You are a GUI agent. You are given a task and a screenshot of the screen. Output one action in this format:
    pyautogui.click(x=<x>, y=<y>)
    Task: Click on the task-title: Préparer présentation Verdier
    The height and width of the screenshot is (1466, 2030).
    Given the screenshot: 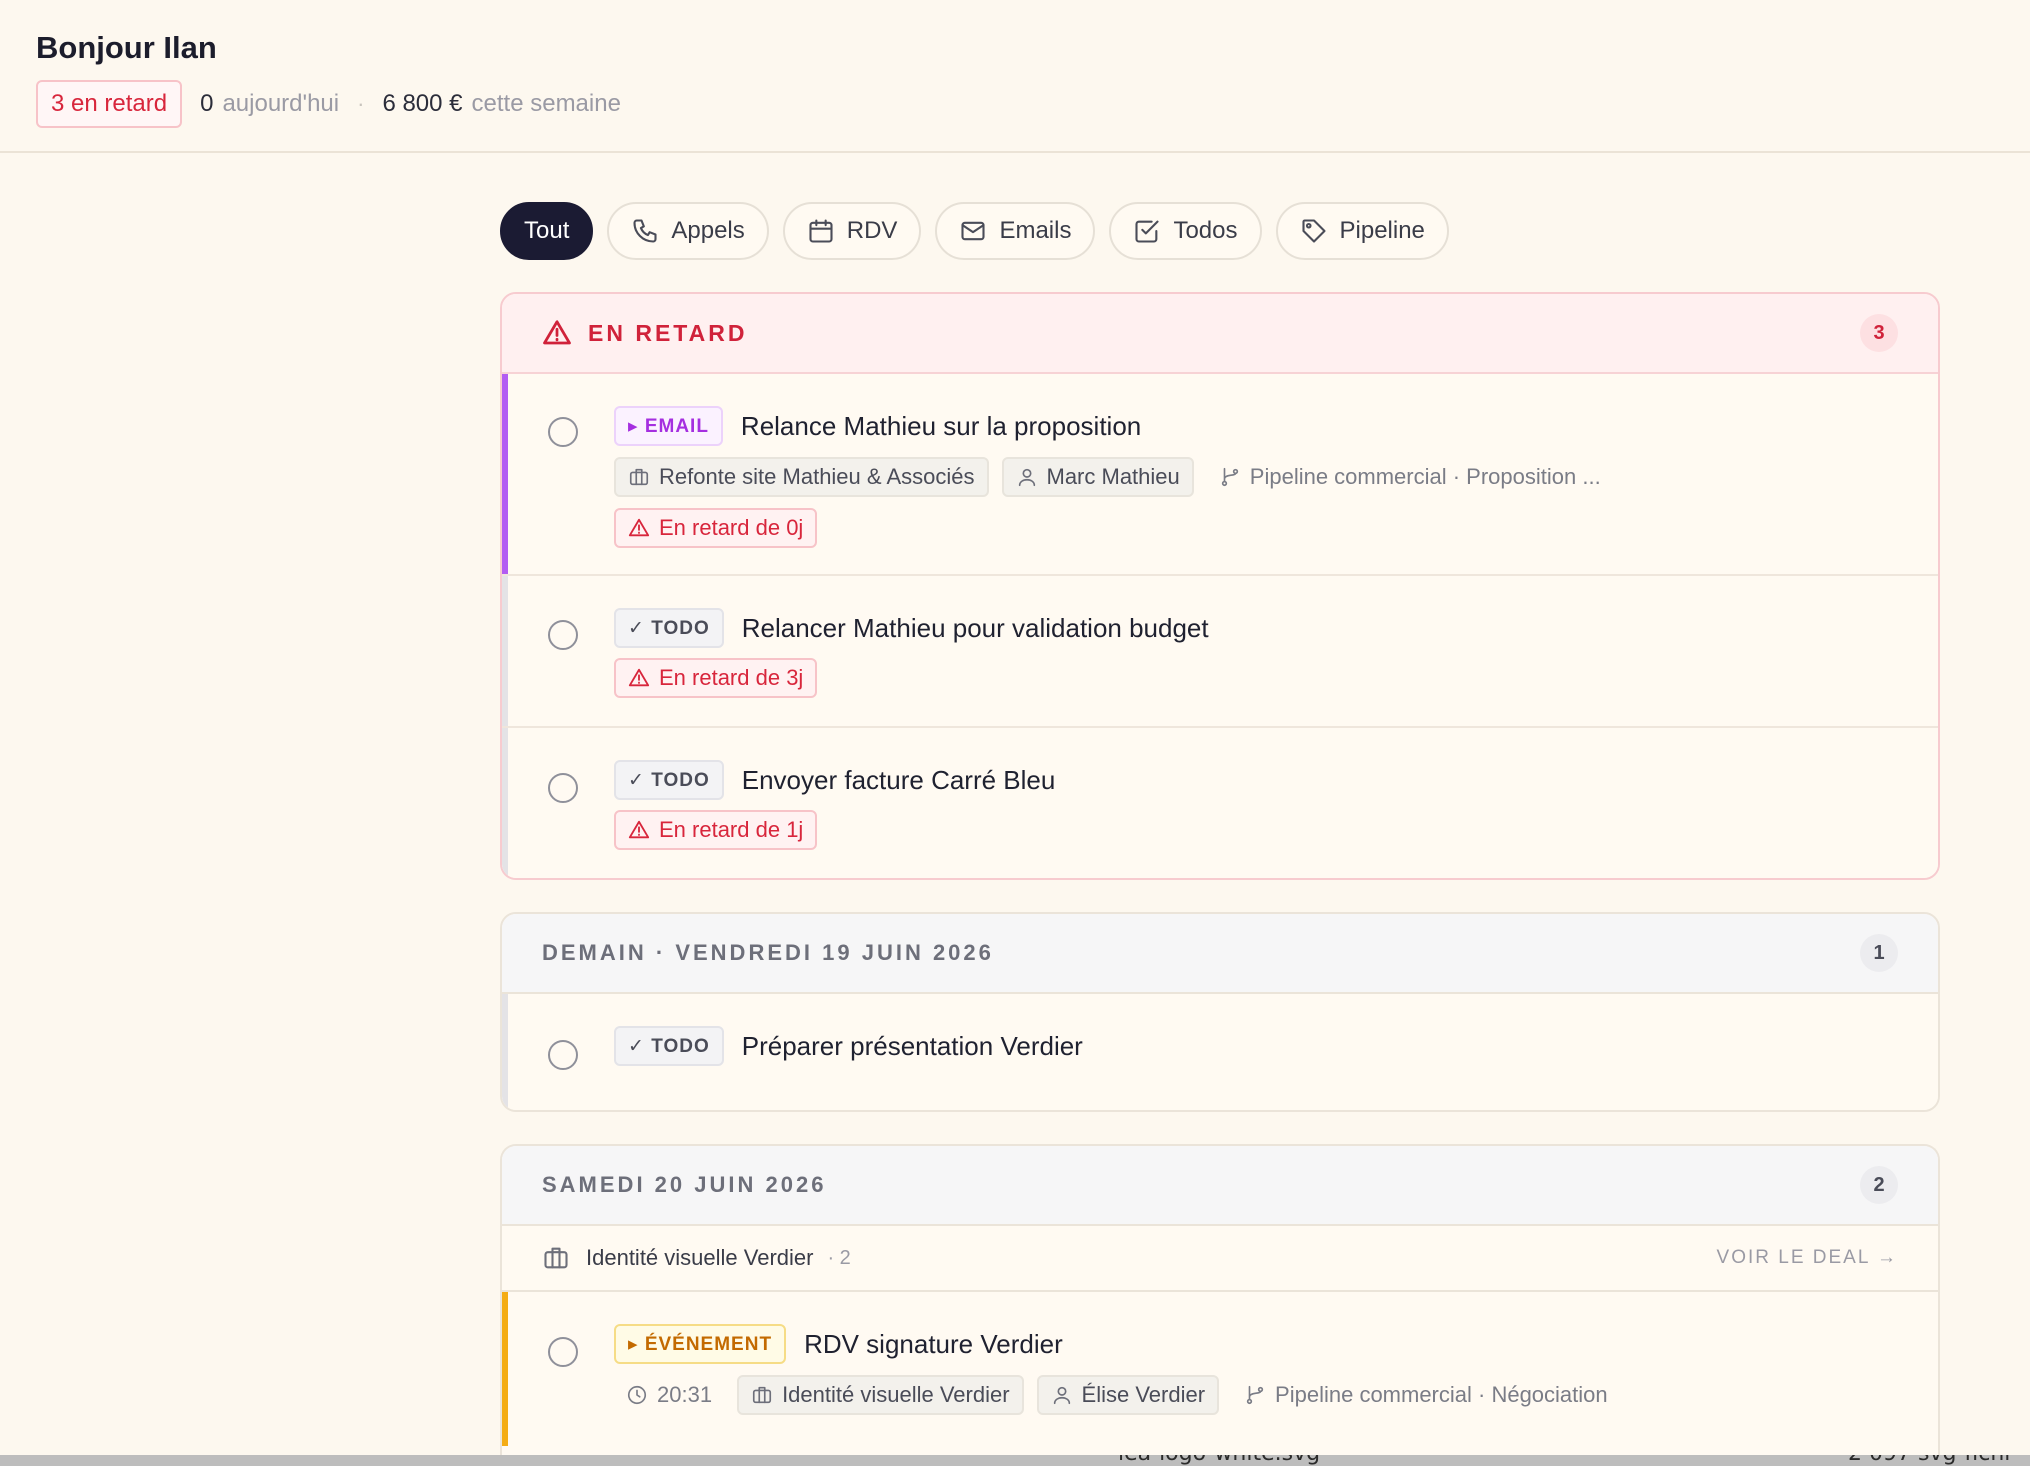 What is the action you would take?
    pyautogui.click(x=912, y=1046)
    